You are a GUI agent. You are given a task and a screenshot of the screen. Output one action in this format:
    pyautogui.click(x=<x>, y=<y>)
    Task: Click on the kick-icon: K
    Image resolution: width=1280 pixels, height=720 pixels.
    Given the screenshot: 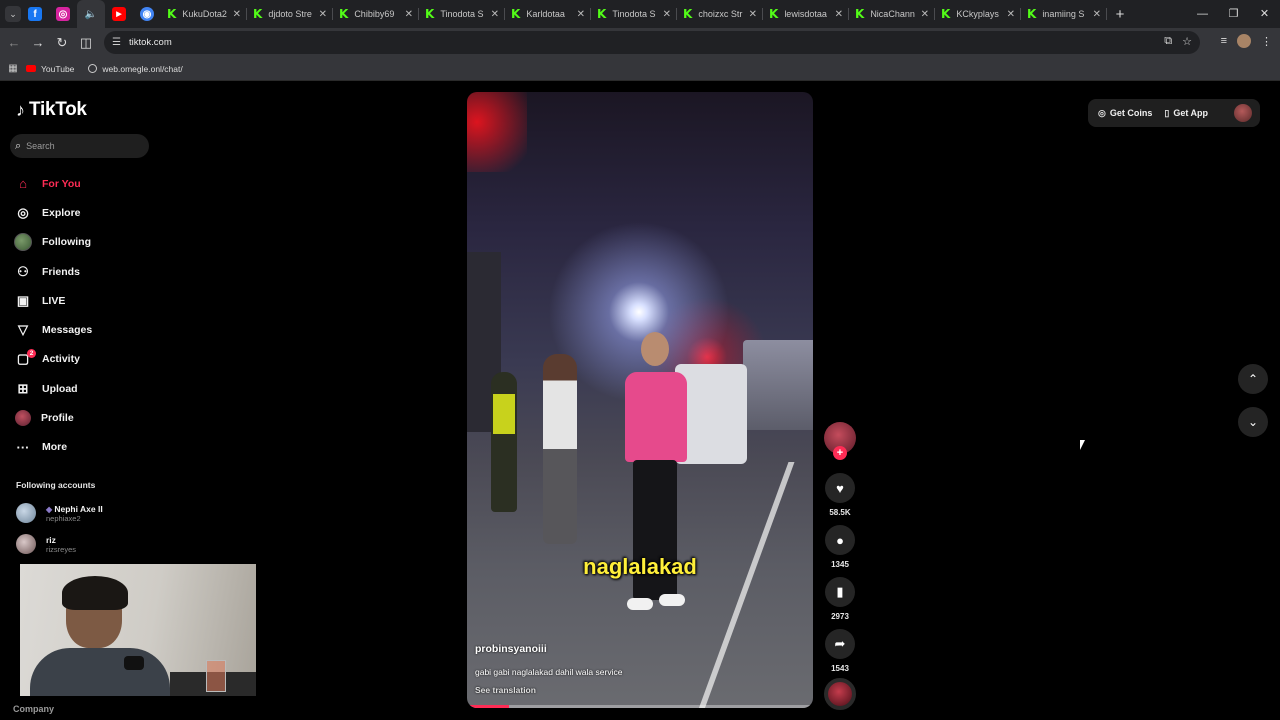 What is the action you would take?
    pyautogui.click(x=860, y=14)
    